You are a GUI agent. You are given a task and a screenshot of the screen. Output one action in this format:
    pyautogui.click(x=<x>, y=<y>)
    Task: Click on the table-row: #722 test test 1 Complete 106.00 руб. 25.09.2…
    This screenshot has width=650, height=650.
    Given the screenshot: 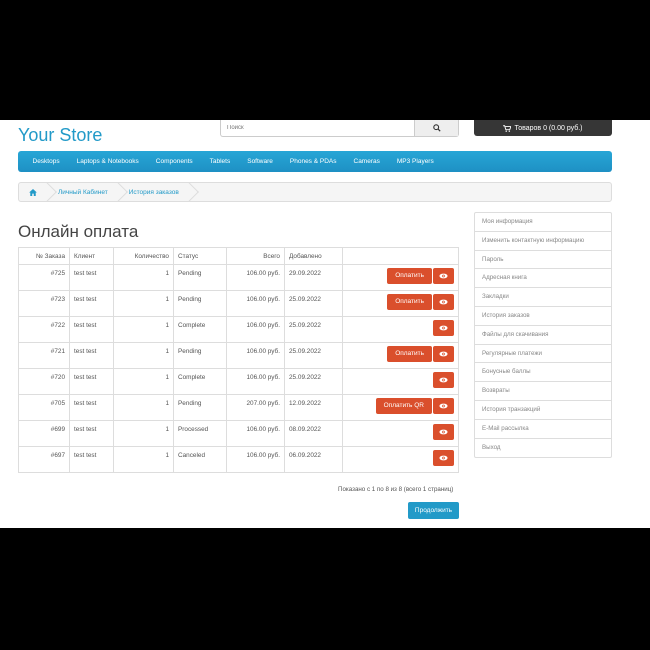 What is the action you would take?
    pyautogui.click(x=238, y=329)
    